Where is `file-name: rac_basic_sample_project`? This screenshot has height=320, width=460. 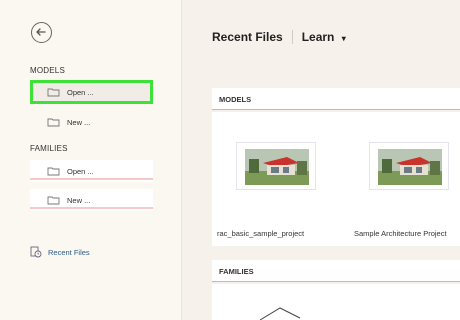 file-name: rac_basic_sample_project is located at coordinates (260, 233).